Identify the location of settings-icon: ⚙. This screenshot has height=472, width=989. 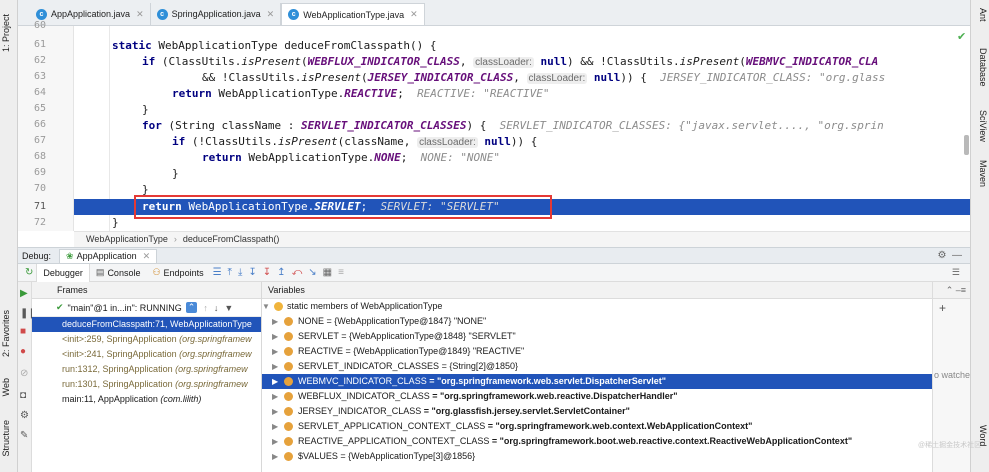
(24, 415).